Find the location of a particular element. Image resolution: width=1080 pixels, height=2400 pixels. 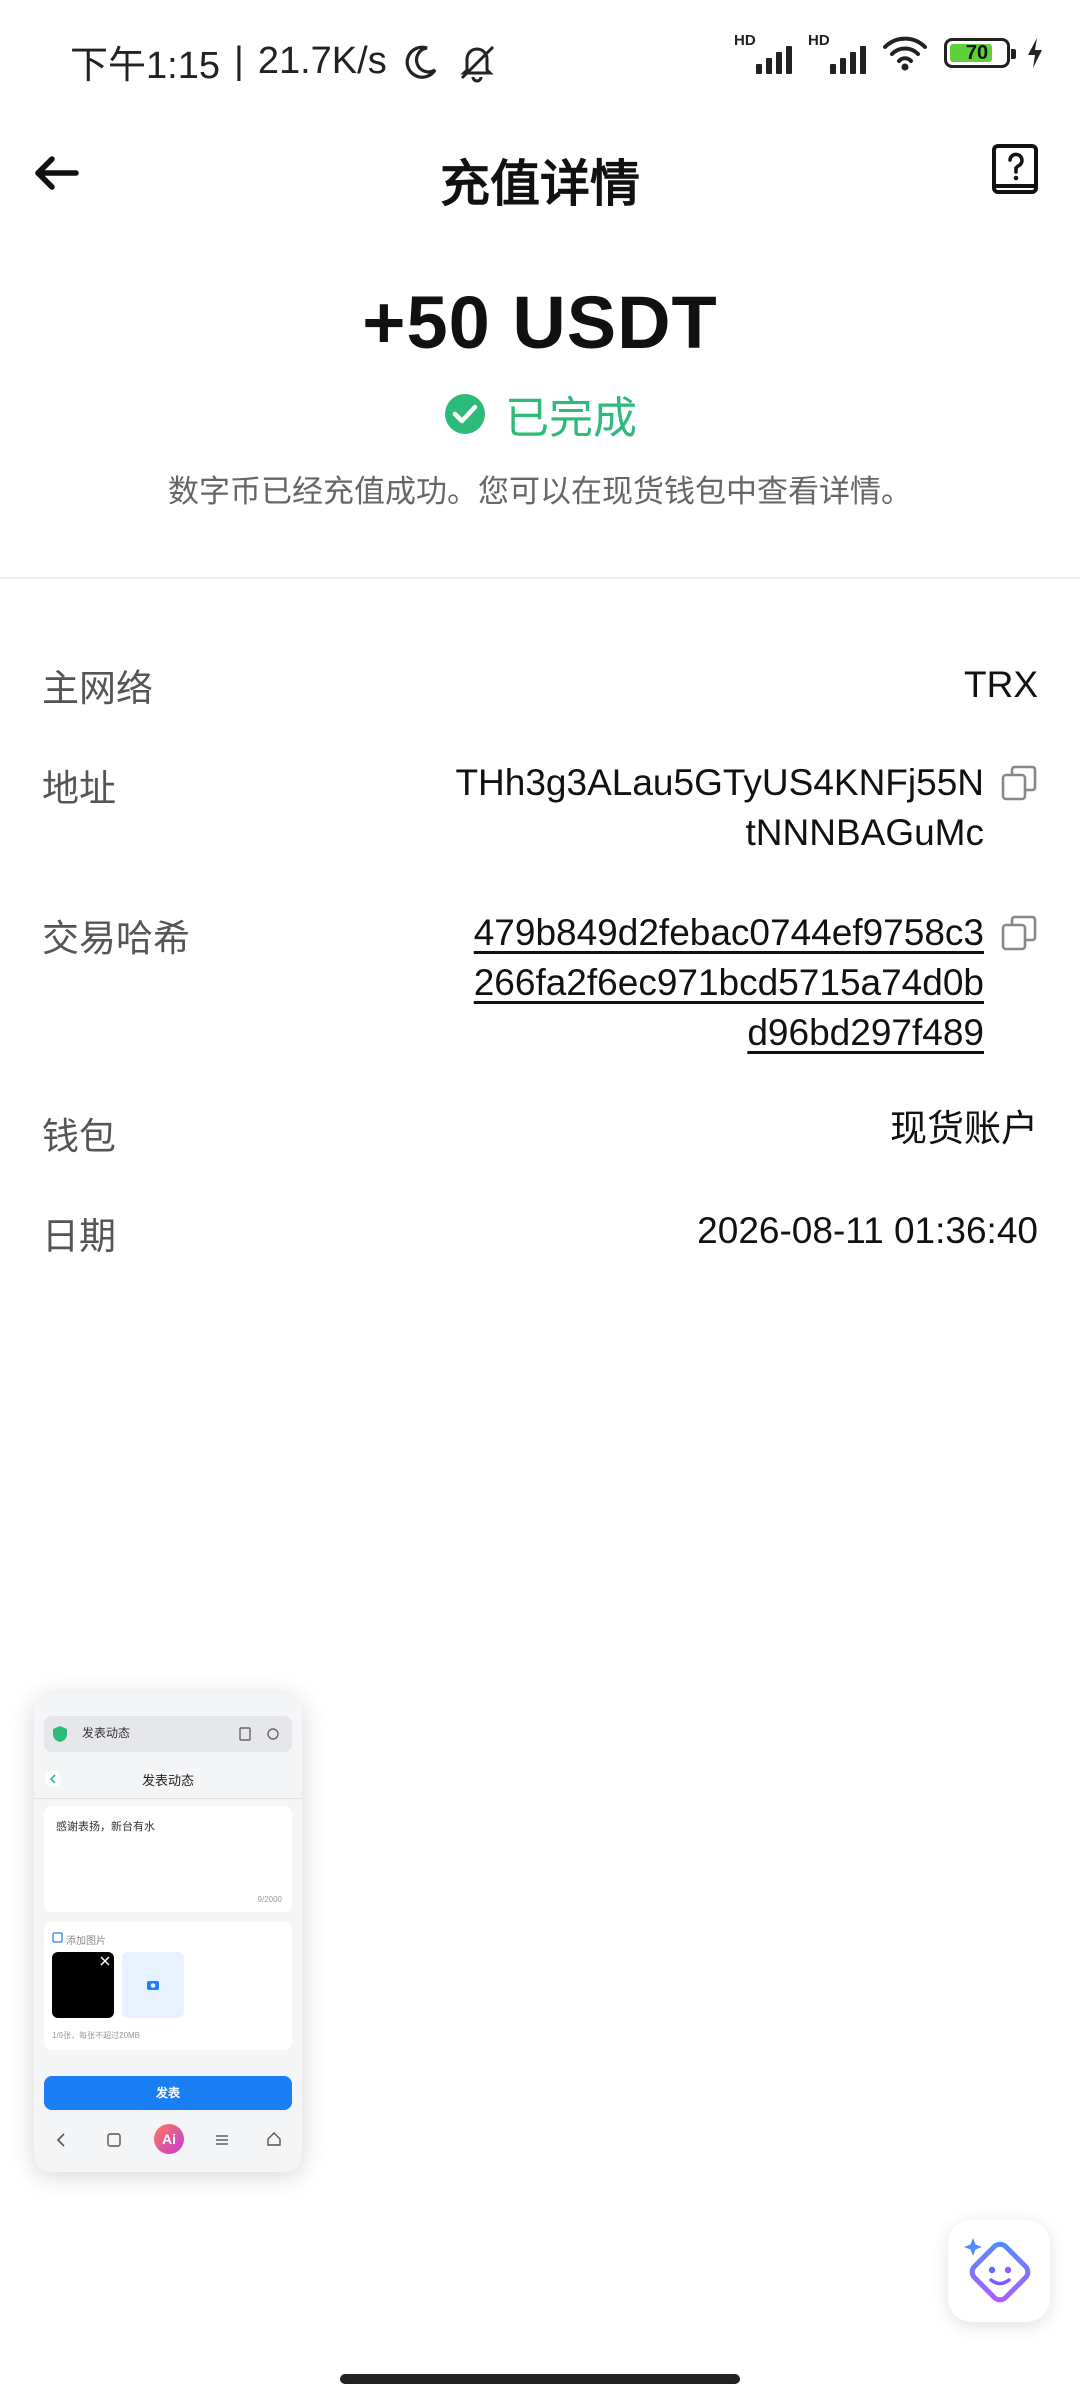

signal-2-icon: HD is located at coordinates (837, 53).